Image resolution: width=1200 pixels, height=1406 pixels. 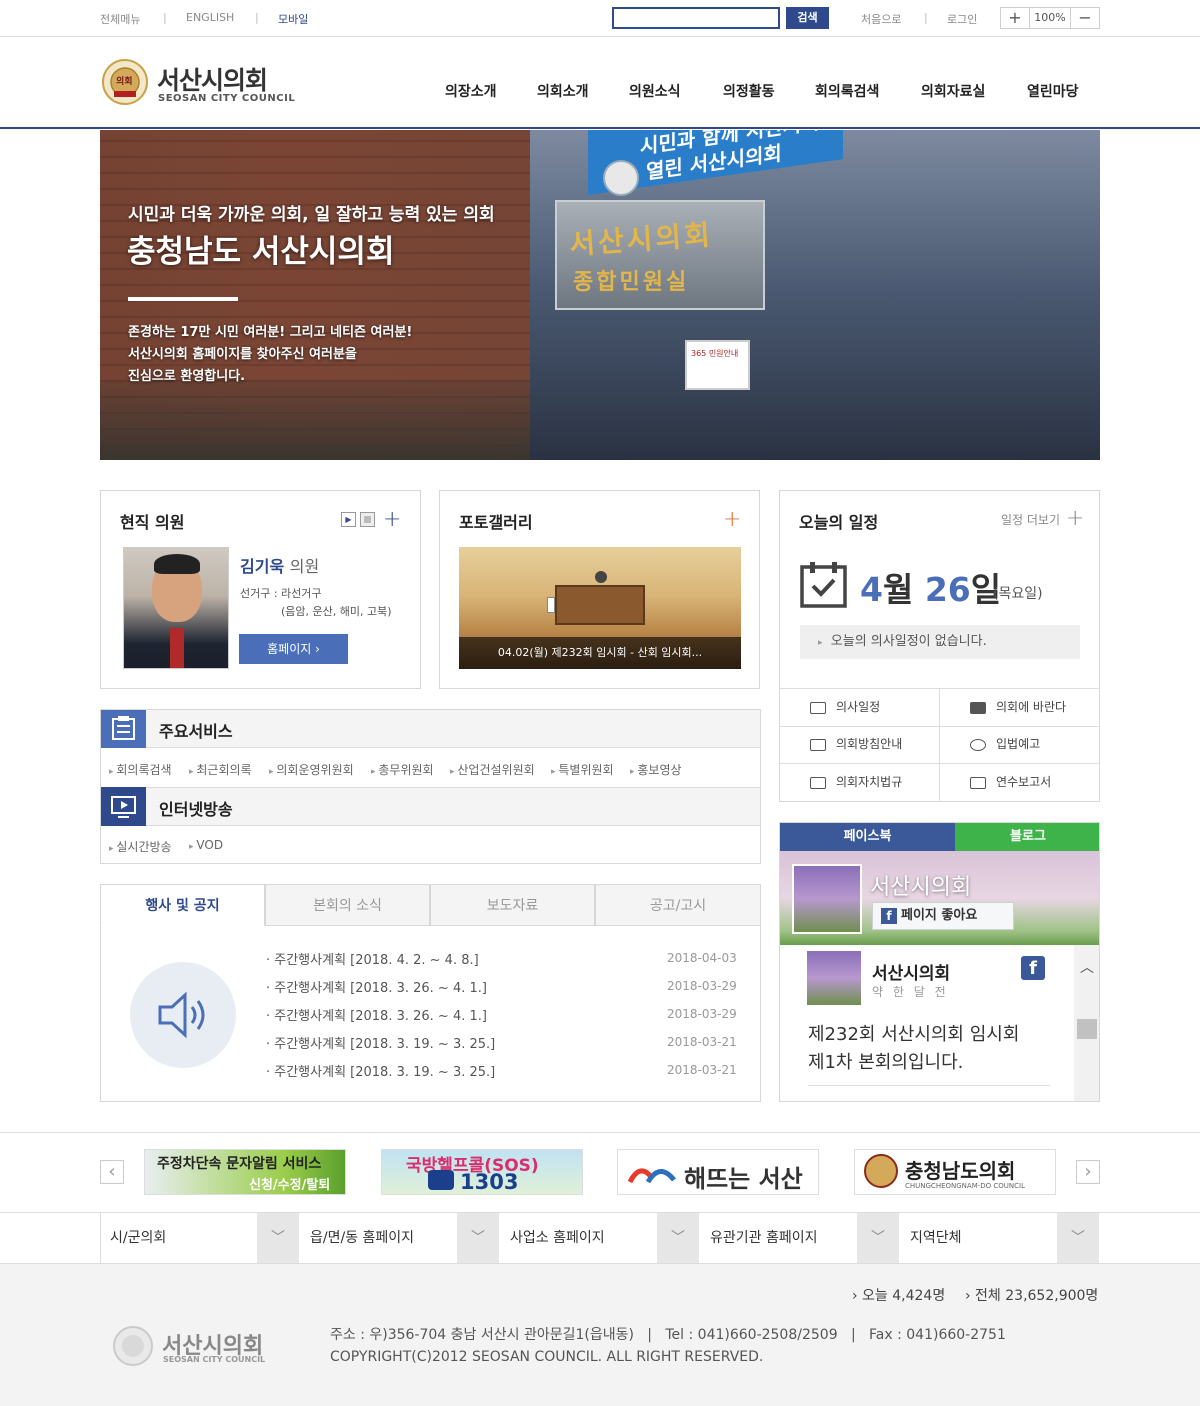 I want to click on quick-agenda: 의사일정, so click(x=890, y=707).